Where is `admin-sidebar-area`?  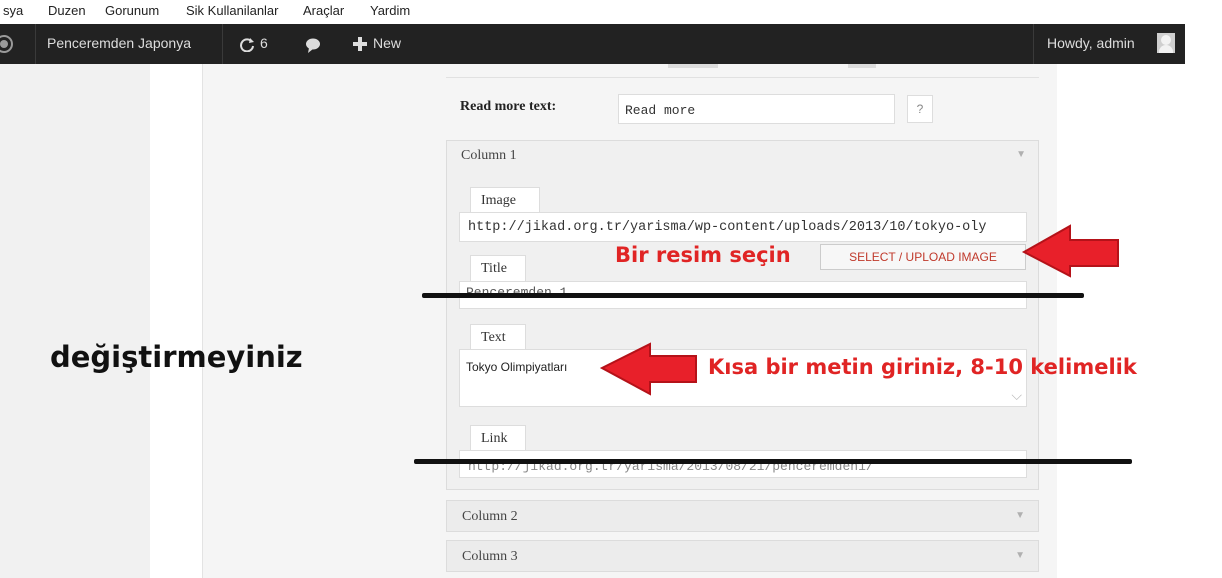 admin-sidebar-area is located at coordinates (75, 321).